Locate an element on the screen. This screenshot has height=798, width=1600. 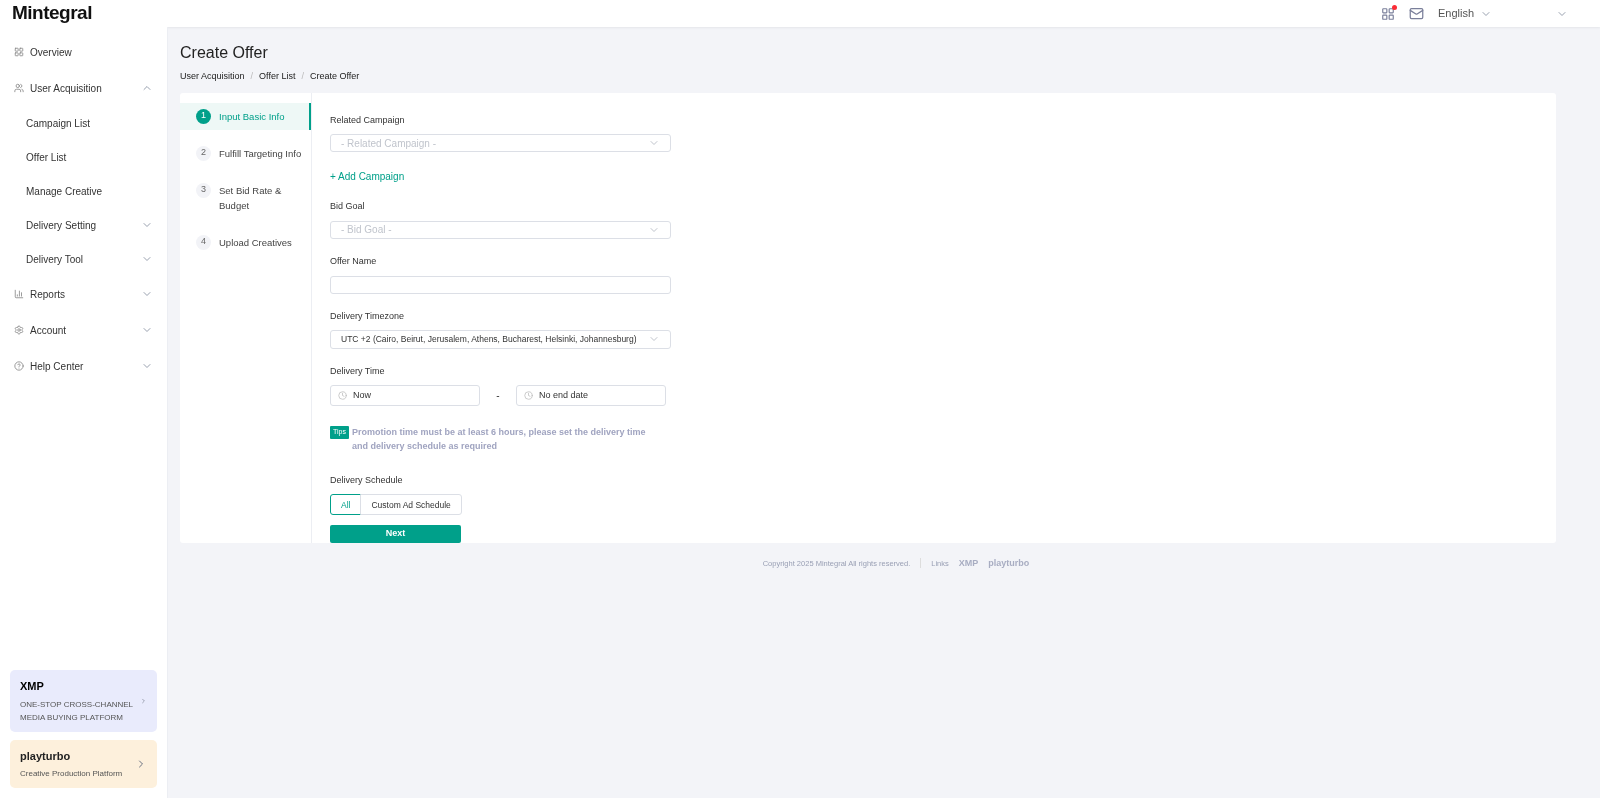
sidebar-item: Help Center is located at coordinates (83, 366).